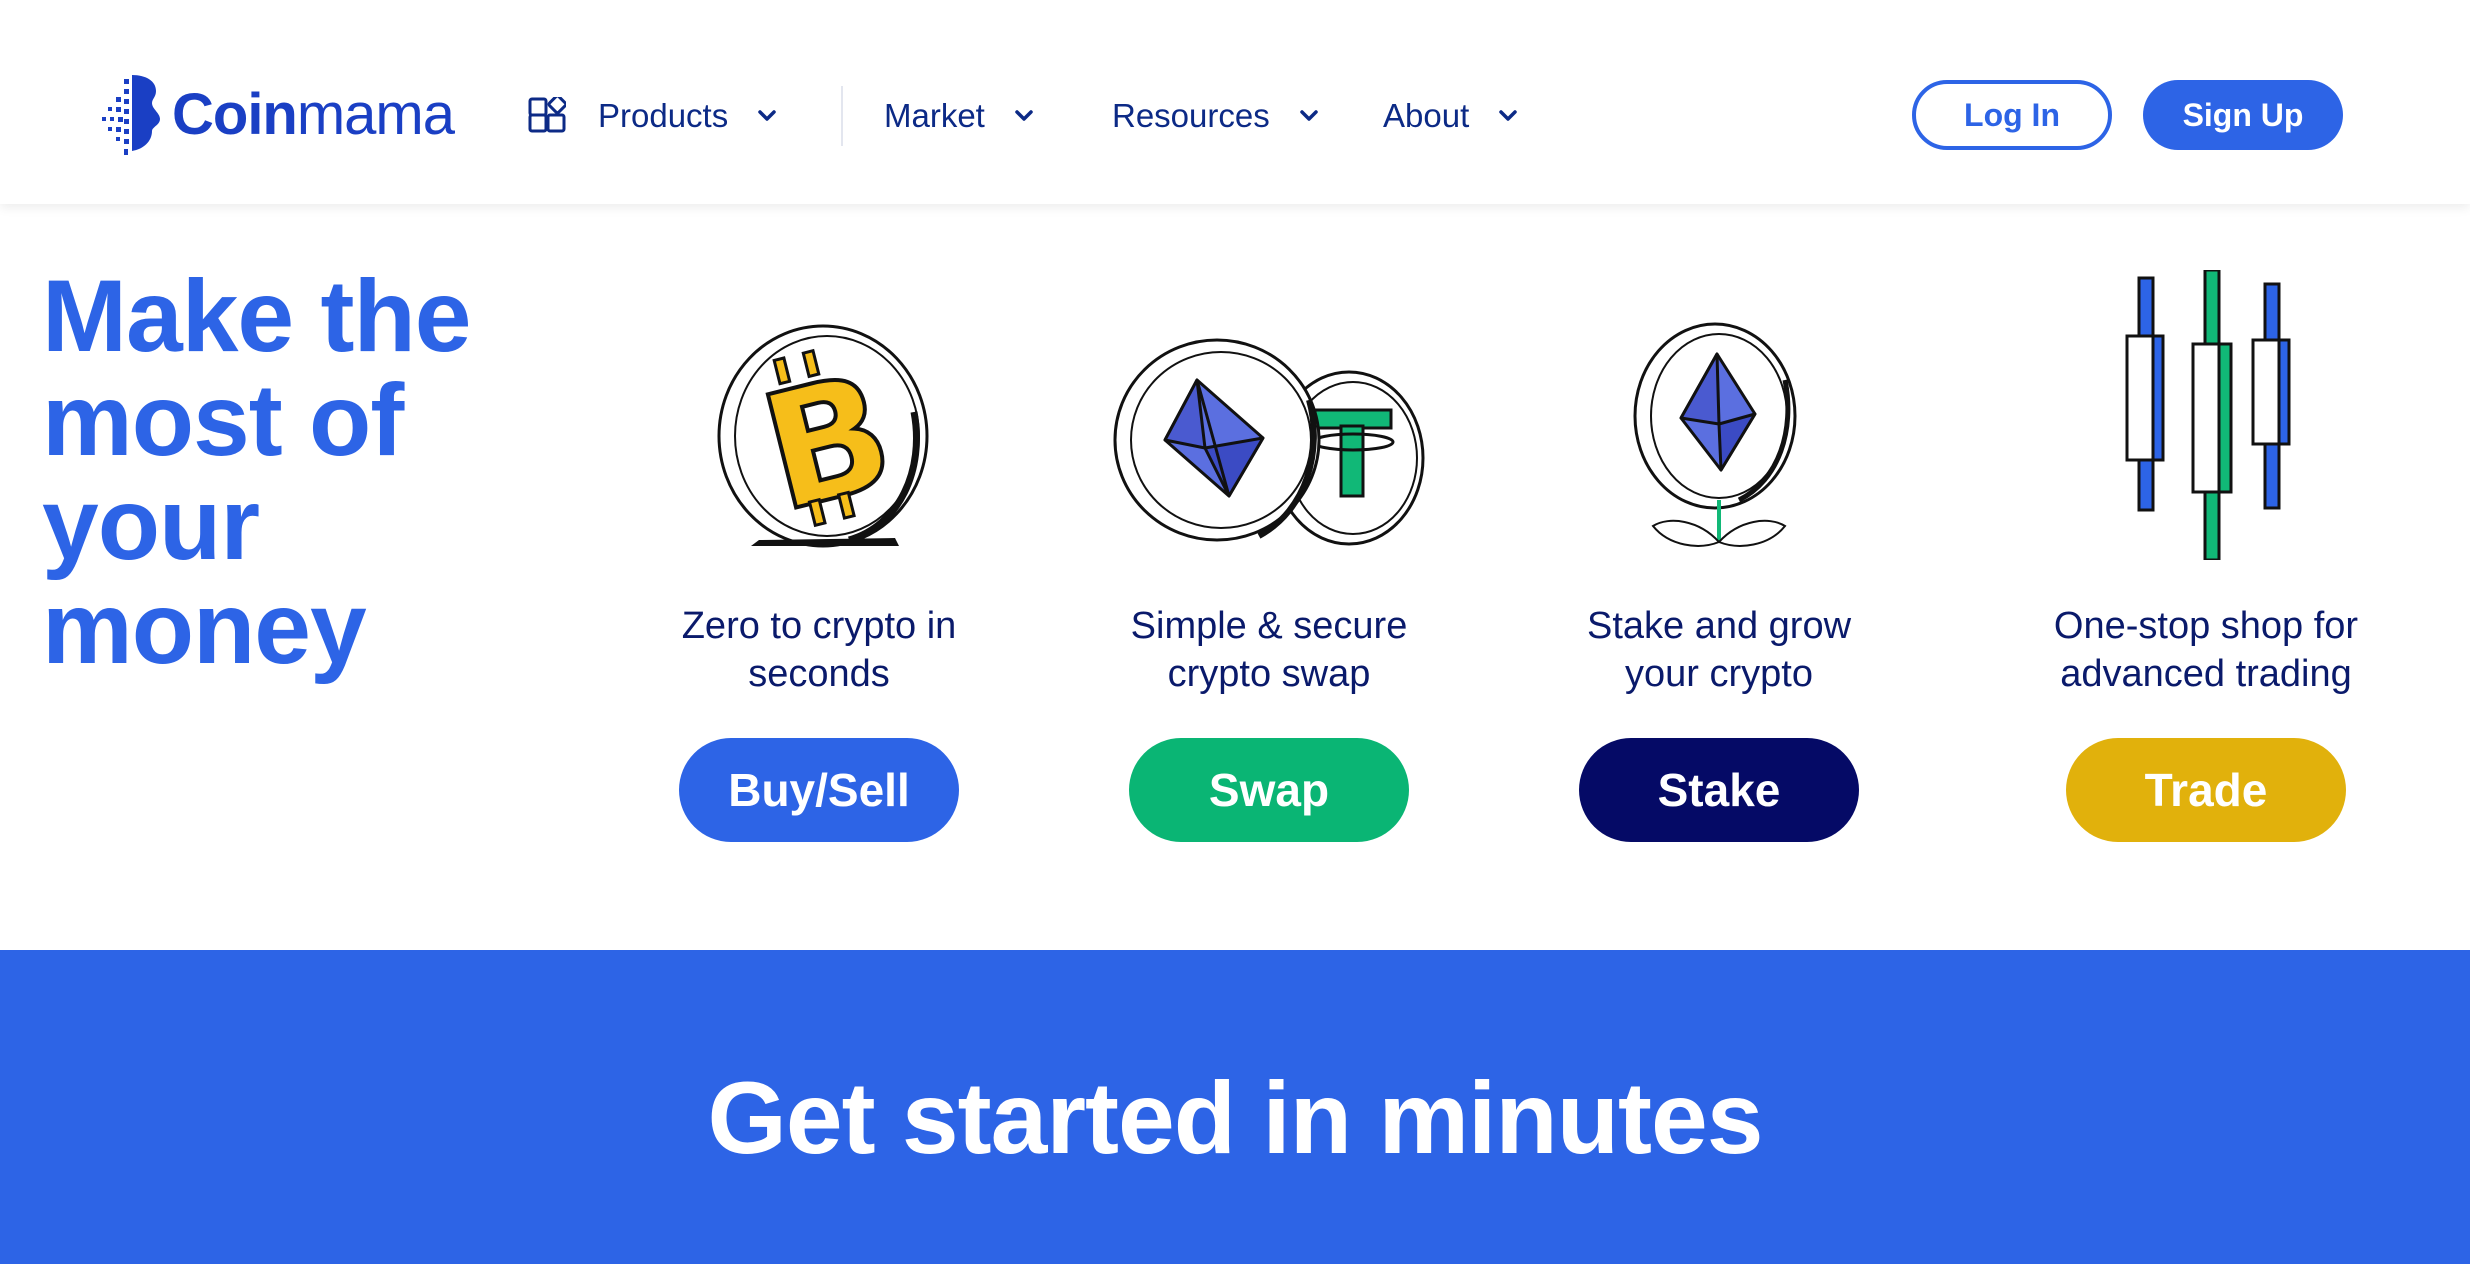  Describe the element at coordinates (819, 571) in the screenshot. I see `product-card-buy-sell: B Zero to crypto in seconds Buy/Sell` at that location.